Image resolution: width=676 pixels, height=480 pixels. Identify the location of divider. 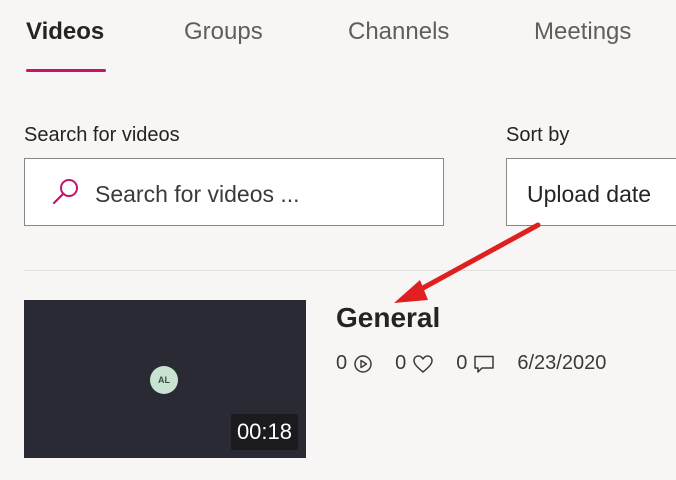
(350, 270).